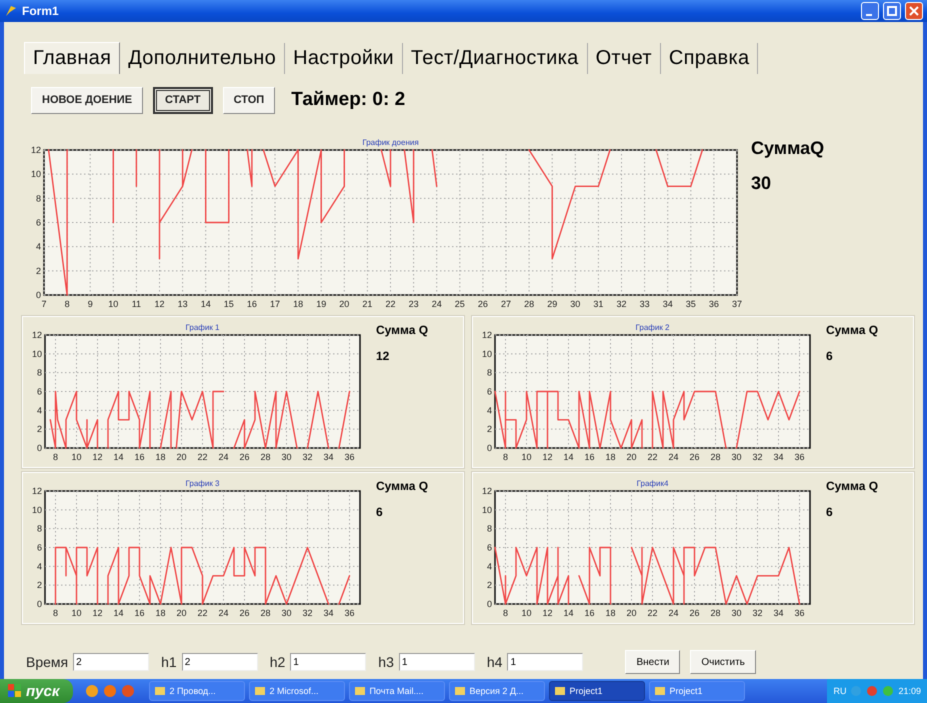  Describe the element at coordinates (203, 58) in the screenshot. I see `tab: Дополнительно` at that location.